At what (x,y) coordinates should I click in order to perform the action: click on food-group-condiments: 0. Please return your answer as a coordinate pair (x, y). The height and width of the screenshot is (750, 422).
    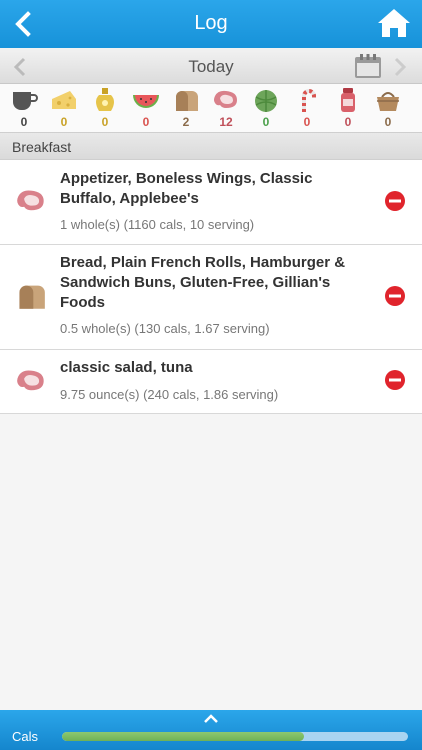
    Looking at the image, I should click on (348, 108).